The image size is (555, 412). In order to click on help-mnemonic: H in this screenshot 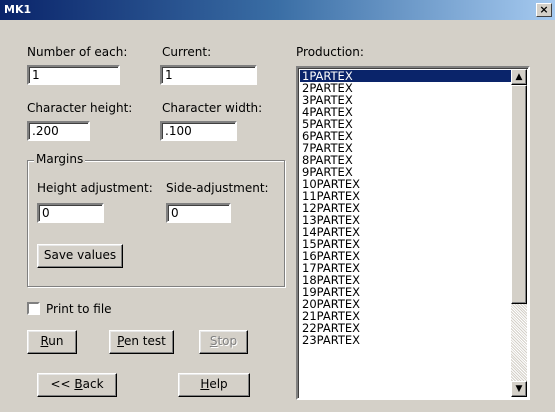, I will do `click(205, 384)`.